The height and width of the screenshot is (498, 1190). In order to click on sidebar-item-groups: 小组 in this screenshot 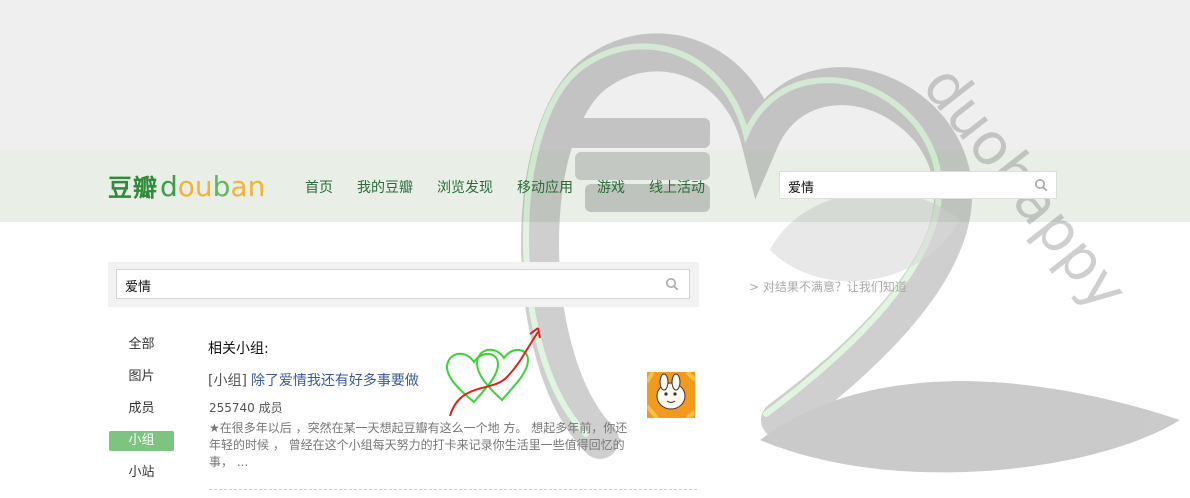, I will do `click(141, 441)`.